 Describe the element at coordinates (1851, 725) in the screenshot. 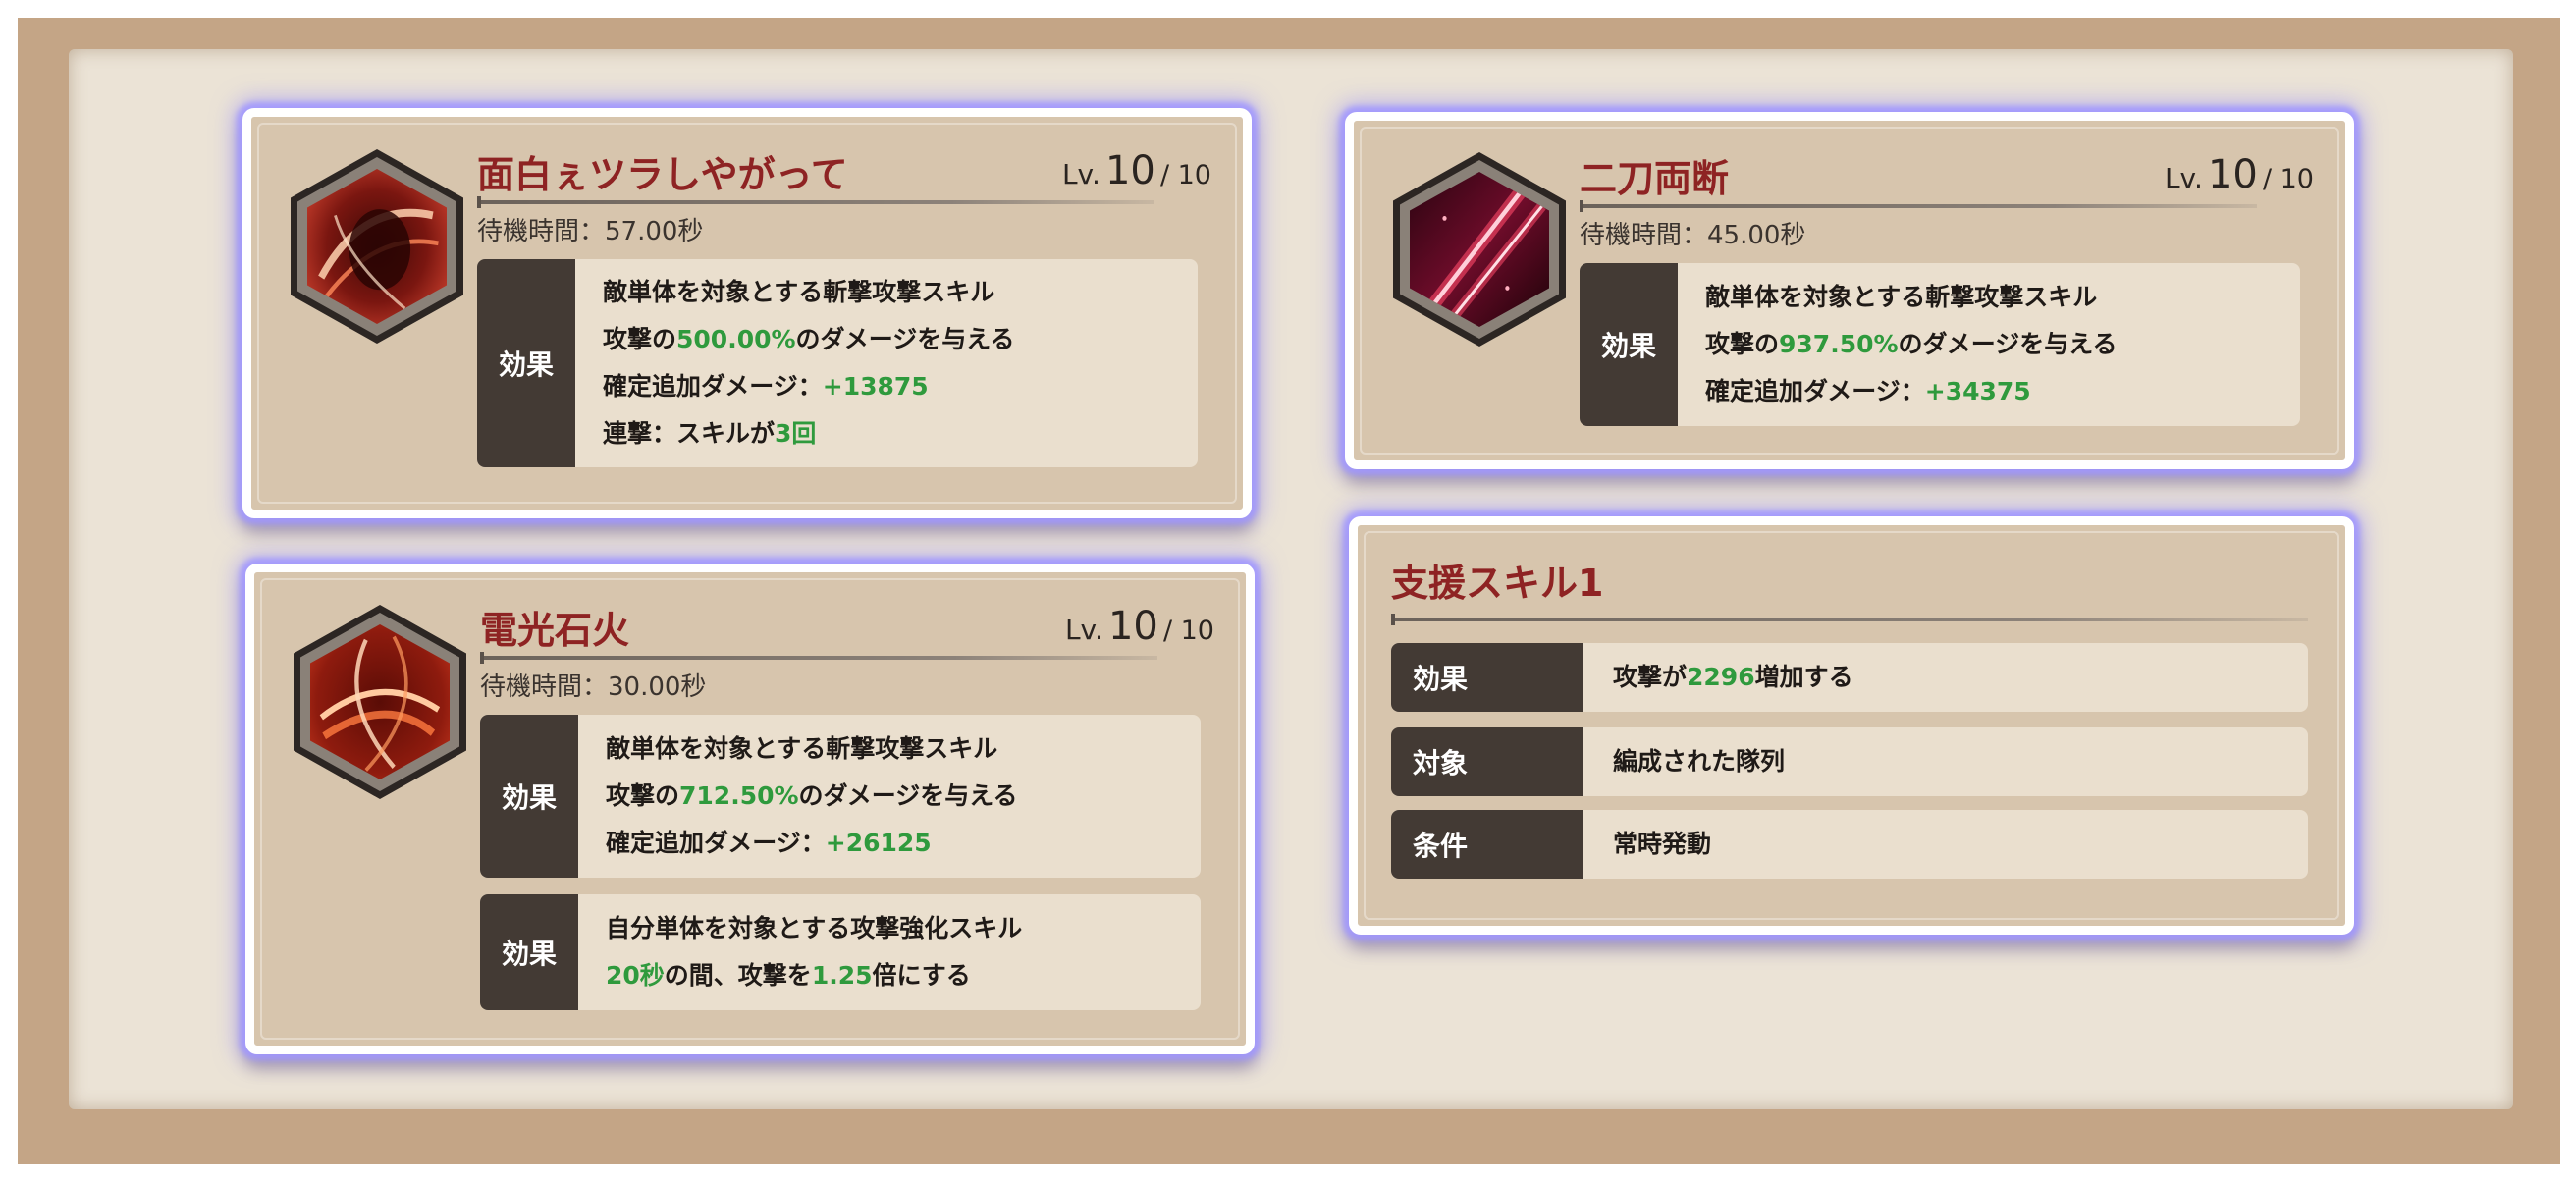

I see `support-skill-card: 支援スキル1 効果 攻撃が2296増加する 対象 編成された隊列 条件 常時発動` at that location.